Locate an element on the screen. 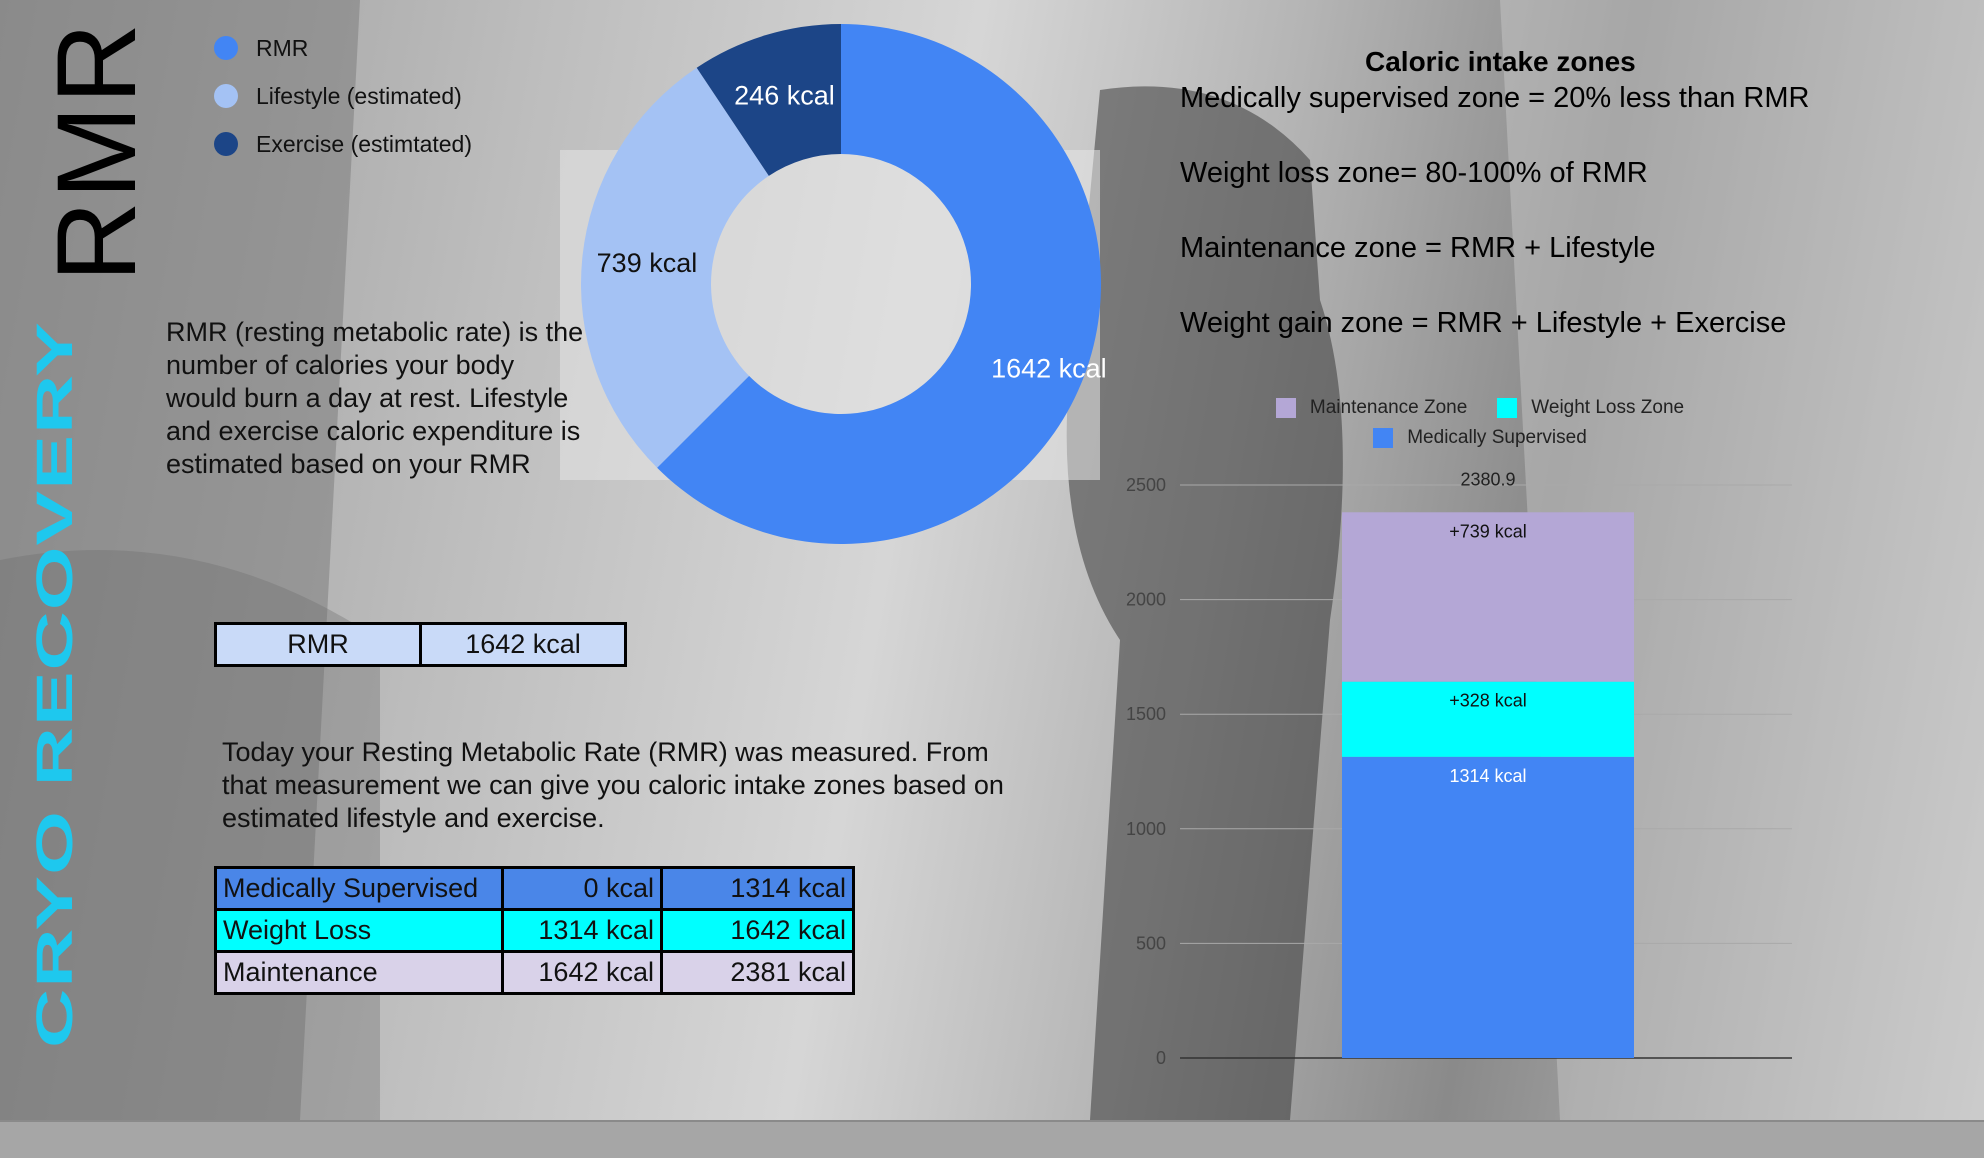 This screenshot has width=1984, height=1158. bar-segment-label: +739 kcal is located at coordinates (1488, 531).